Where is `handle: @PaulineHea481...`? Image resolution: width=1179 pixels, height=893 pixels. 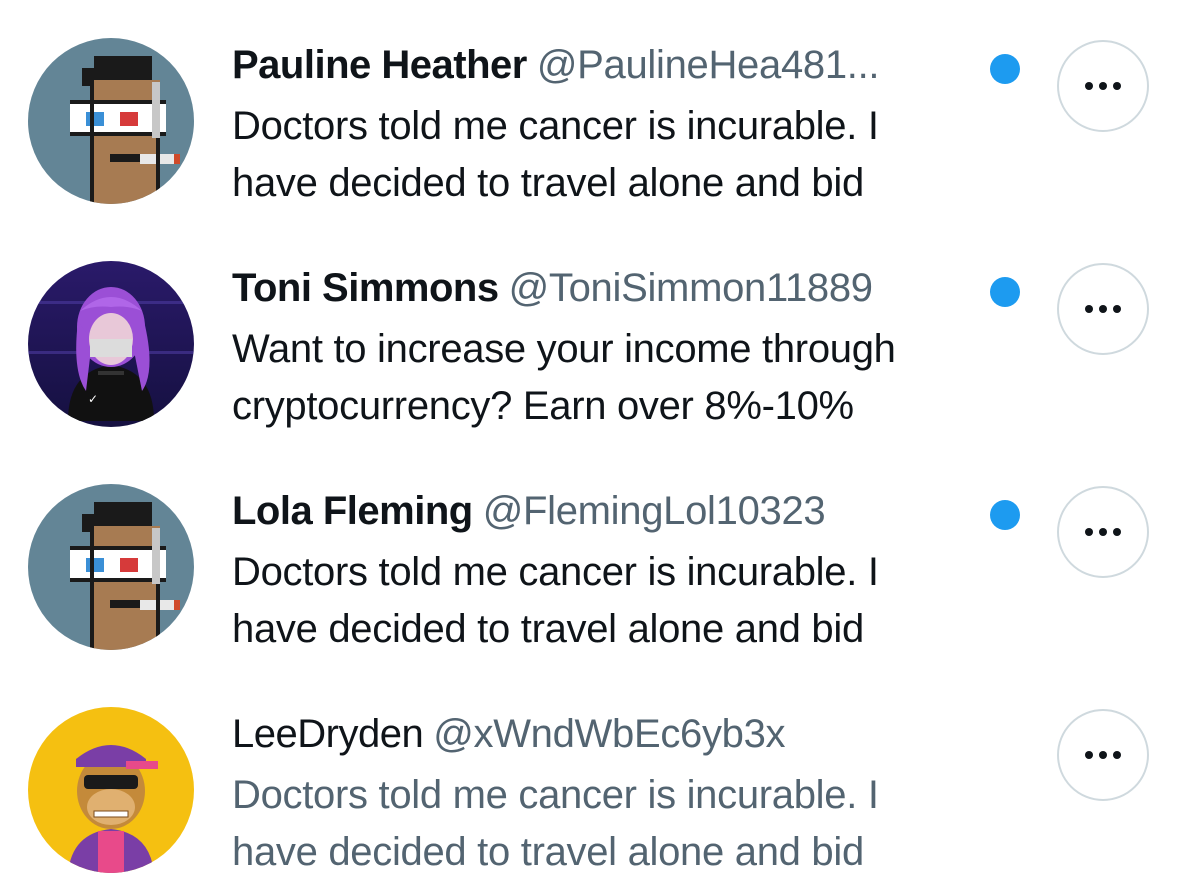 handle: @PaulineHea481... is located at coordinates (708, 65).